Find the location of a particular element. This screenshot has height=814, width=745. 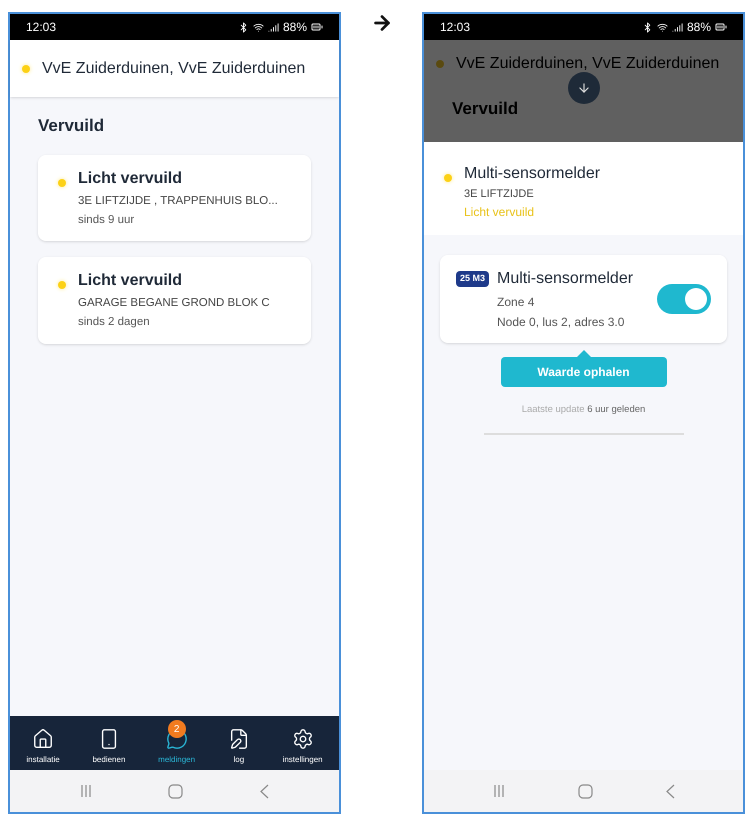

settings-icon is located at coordinates (303, 739).